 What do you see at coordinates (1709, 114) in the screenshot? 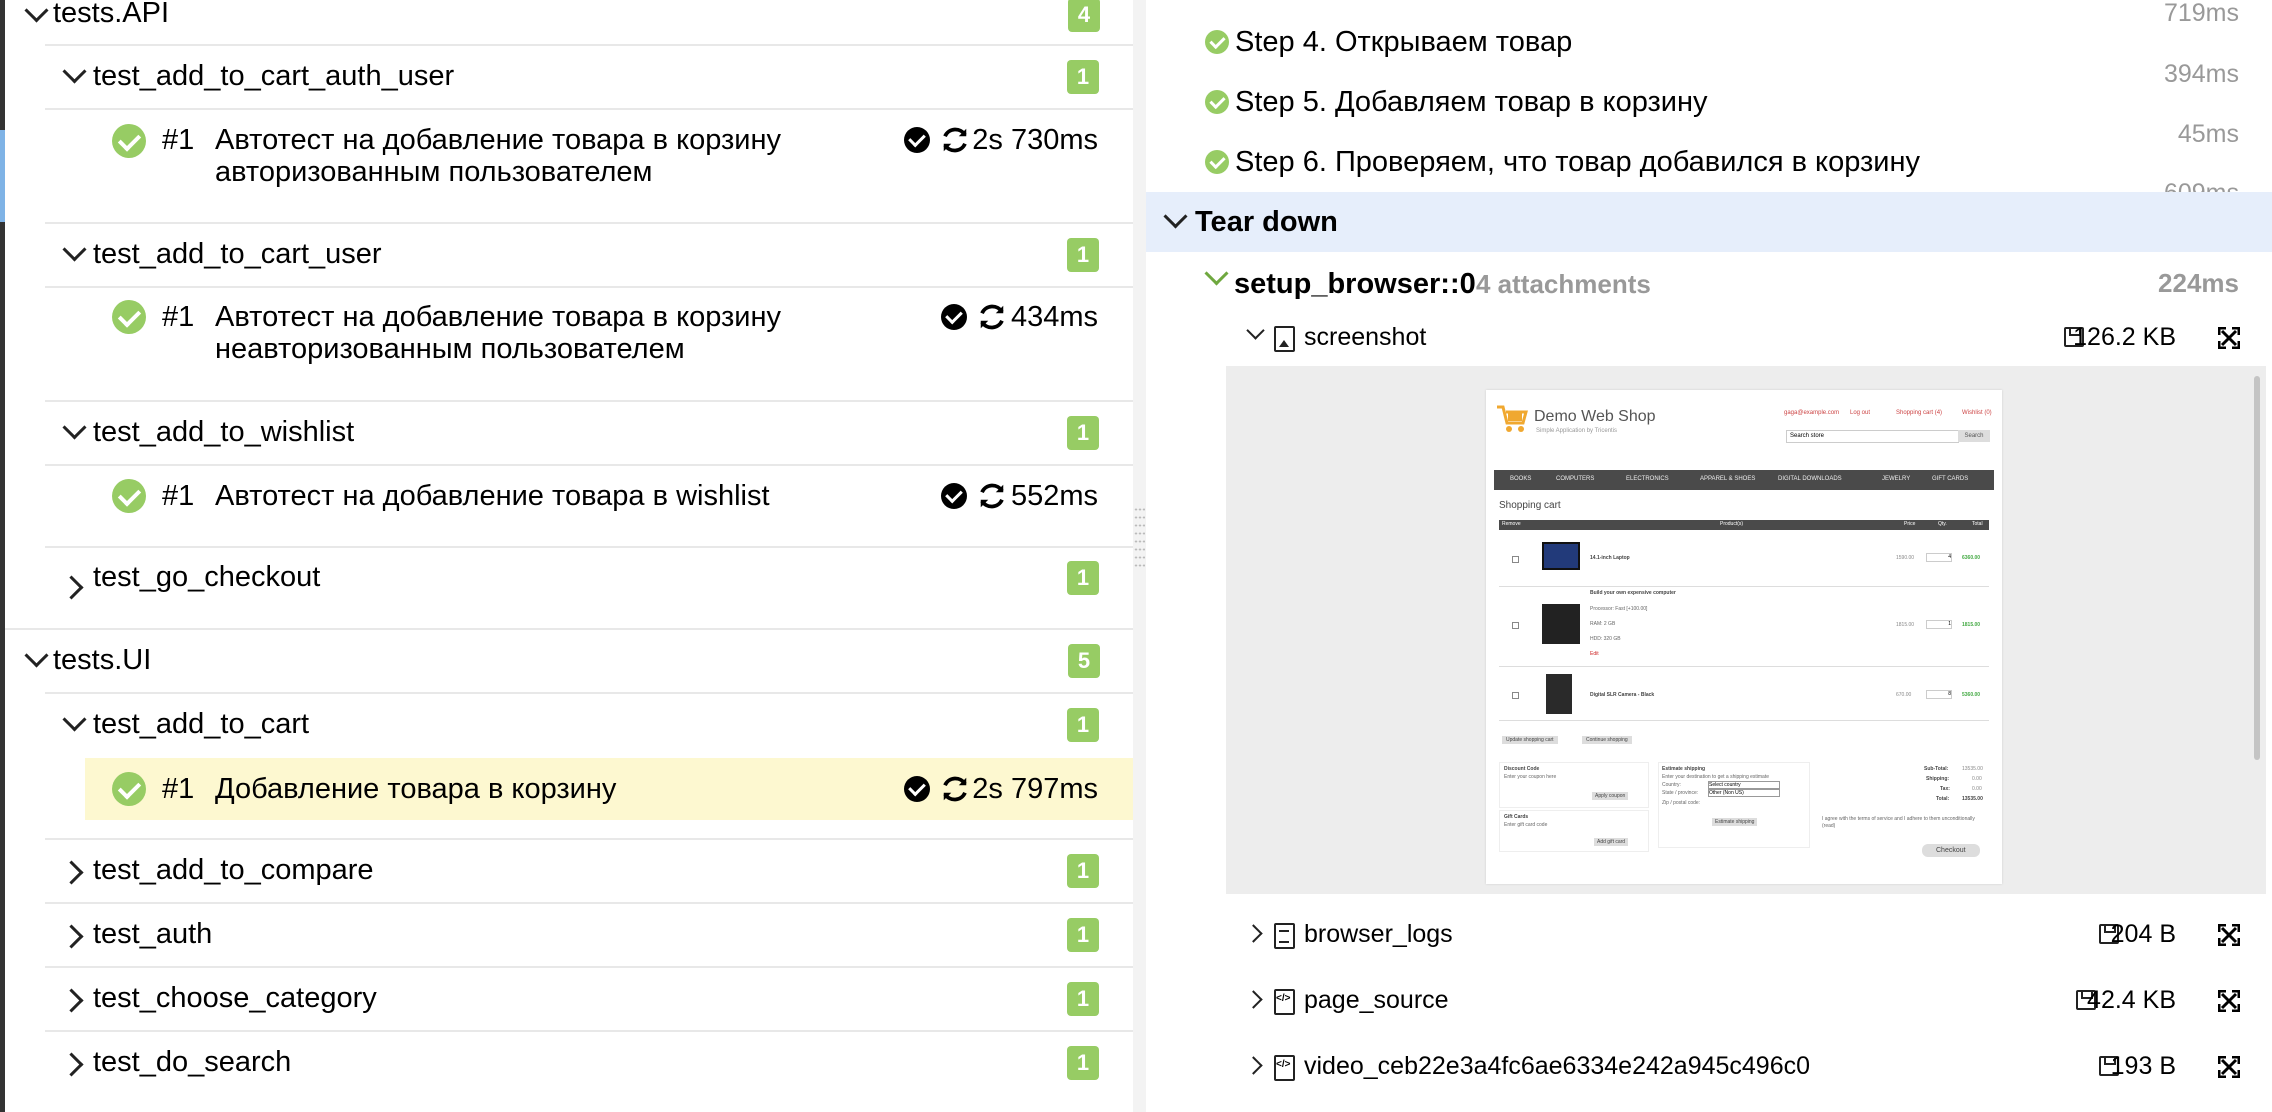
I see `step-row: Step 5. Добавляем товар в корзину 45ms` at bounding box center [1709, 114].